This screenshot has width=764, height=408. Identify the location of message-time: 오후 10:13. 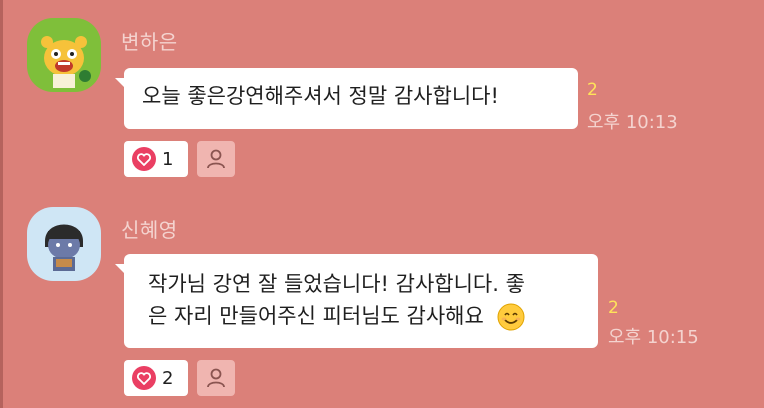
(632, 122).